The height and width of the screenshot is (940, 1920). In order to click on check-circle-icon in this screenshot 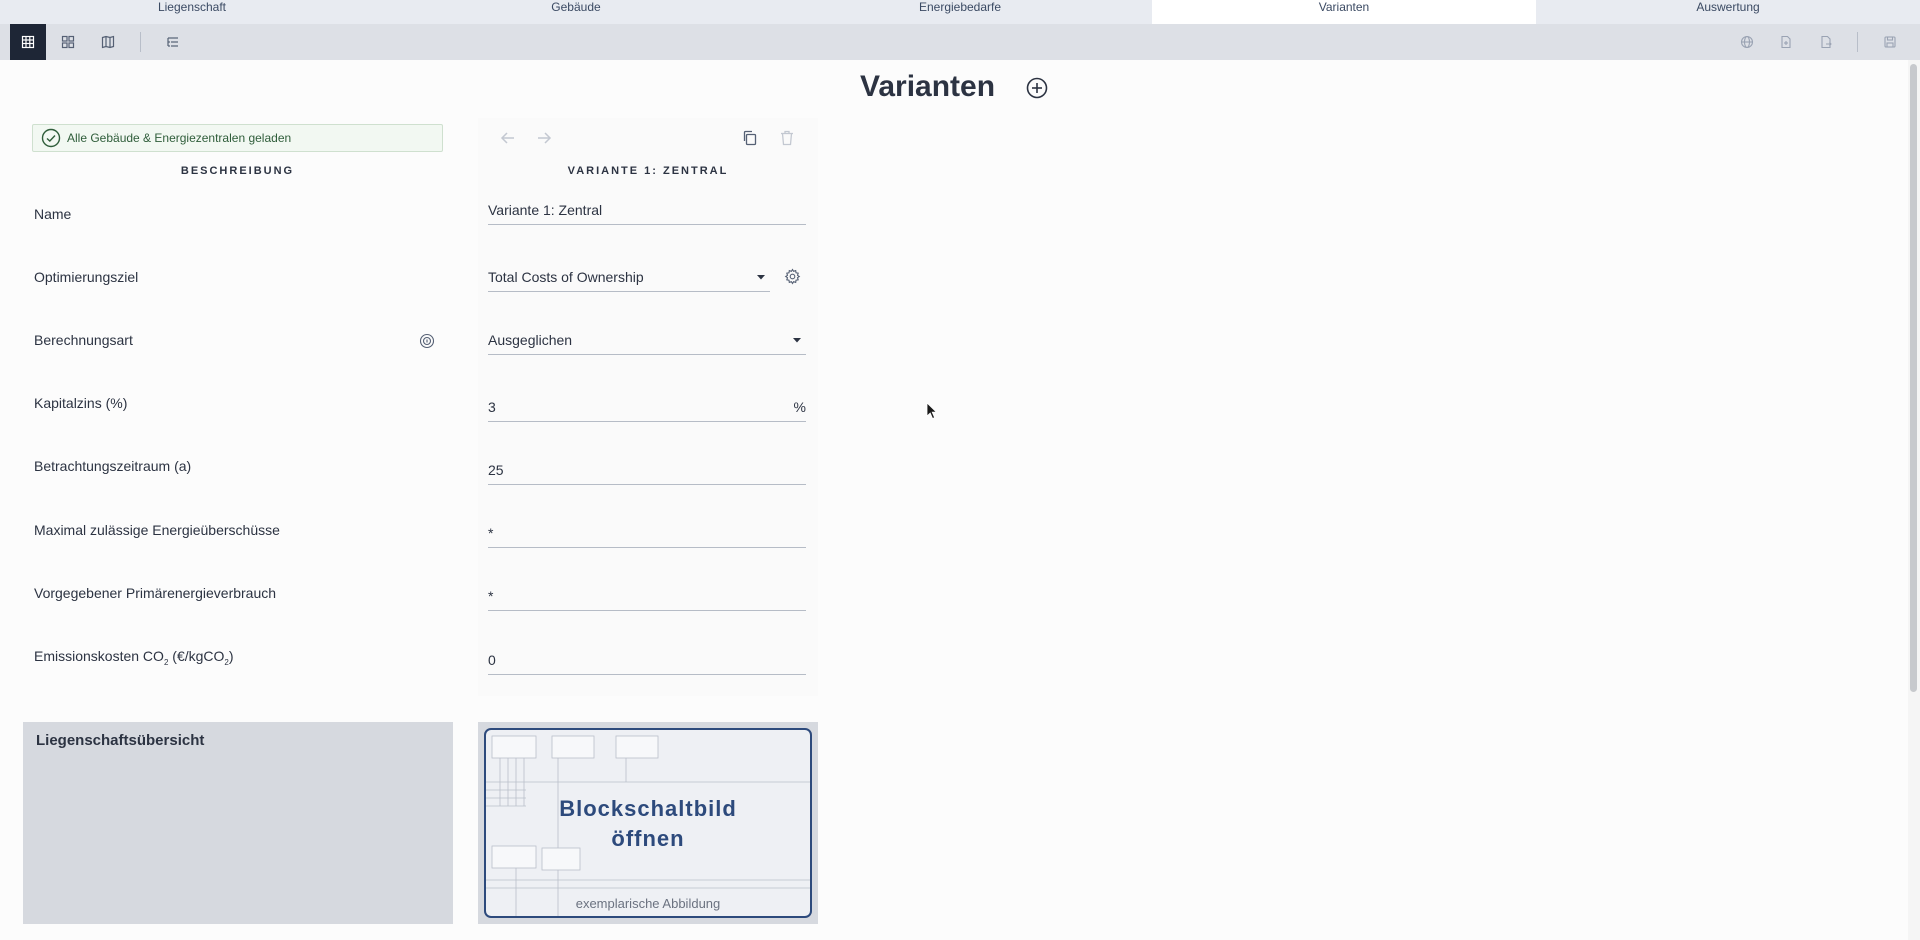, I will do `click(51, 138)`.